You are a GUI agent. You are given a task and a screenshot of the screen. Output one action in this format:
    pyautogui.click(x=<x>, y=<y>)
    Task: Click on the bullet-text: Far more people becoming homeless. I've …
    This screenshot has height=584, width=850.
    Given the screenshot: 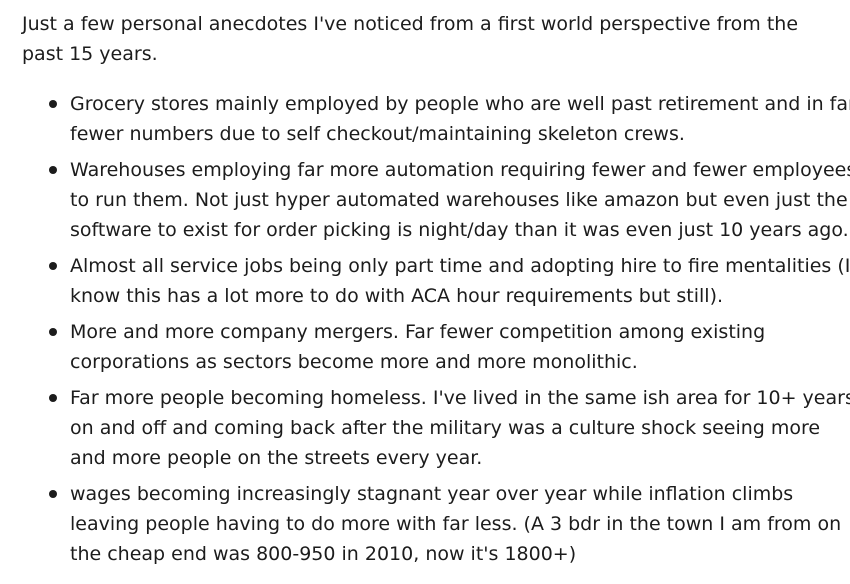 What is the action you would take?
    pyautogui.click(x=460, y=428)
    